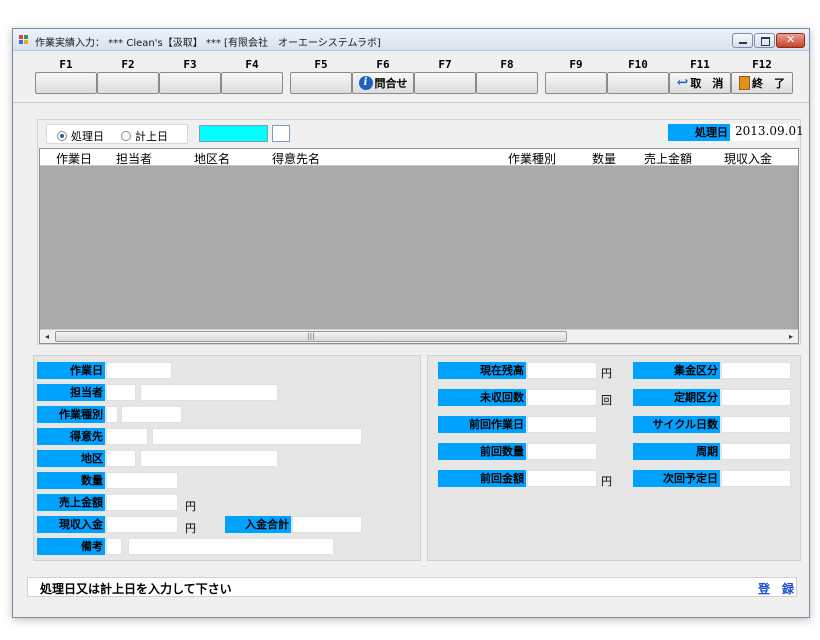 The height and width of the screenshot is (640, 820). I want to click on fkey-f10-button, so click(638, 83).